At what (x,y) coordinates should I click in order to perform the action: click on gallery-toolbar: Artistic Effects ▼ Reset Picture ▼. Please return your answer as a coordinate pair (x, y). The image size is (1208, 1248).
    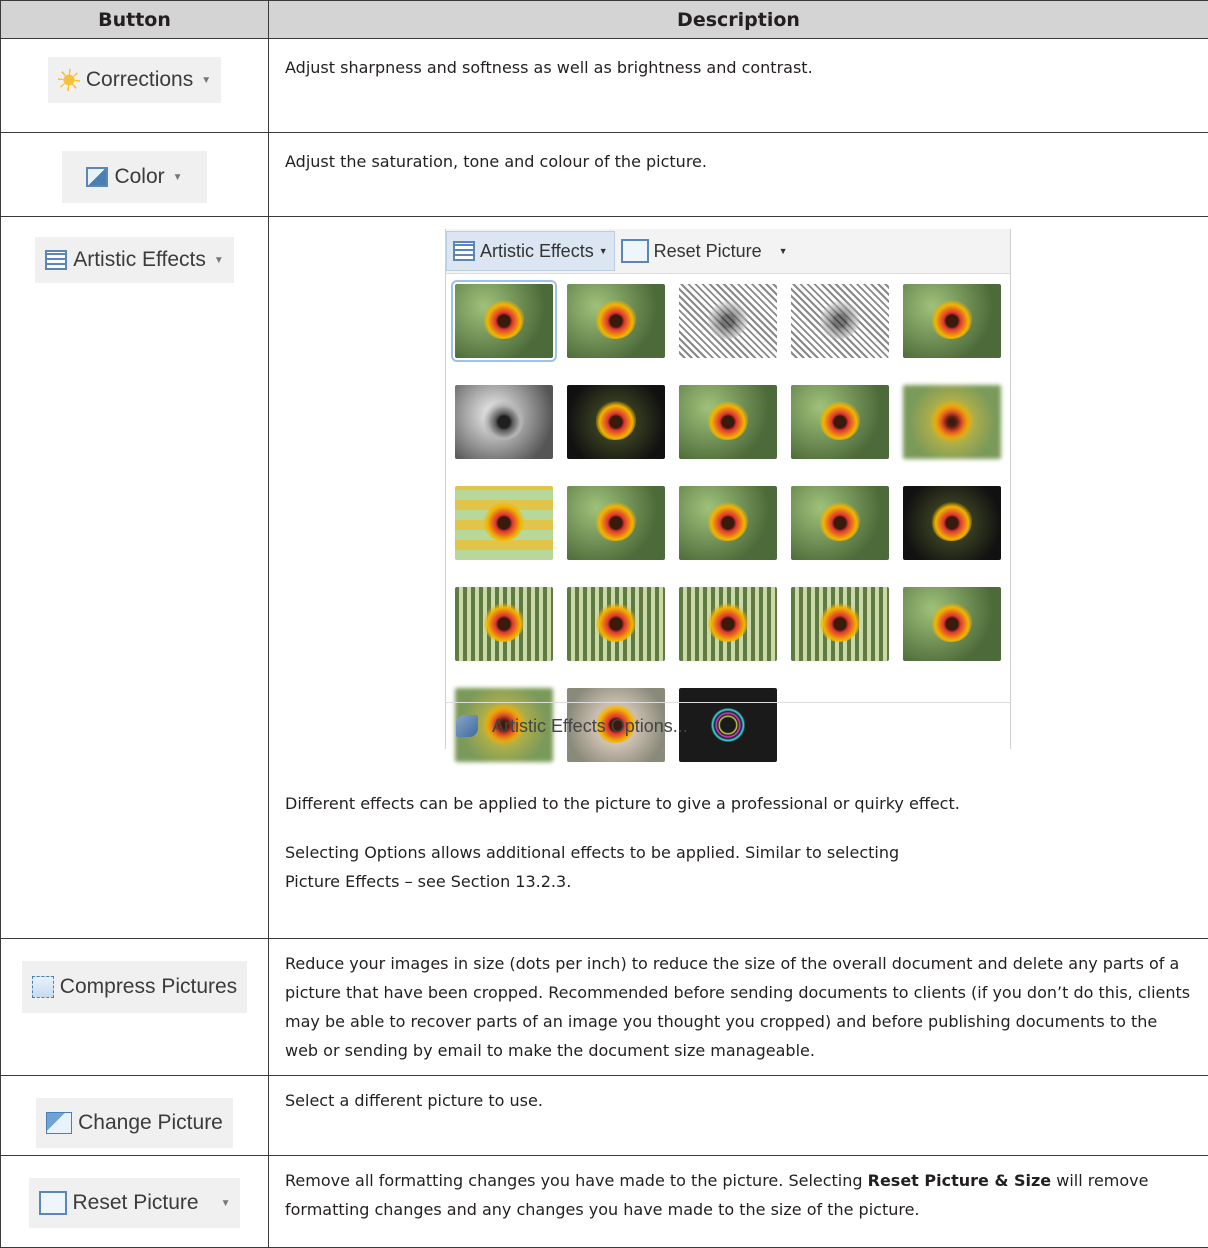
    Looking at the image, I should click on (728, 251).